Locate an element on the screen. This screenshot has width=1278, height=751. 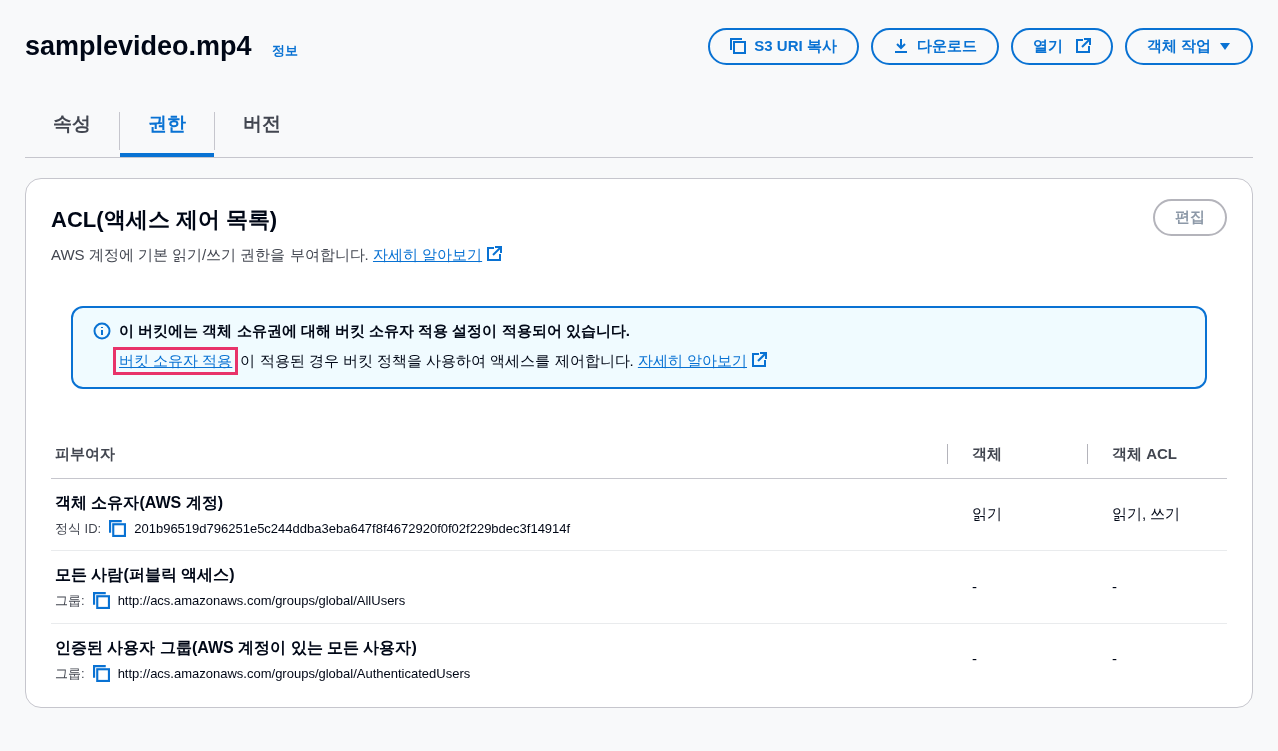
header-button: 열기 is located at coordinates (1061, 46).